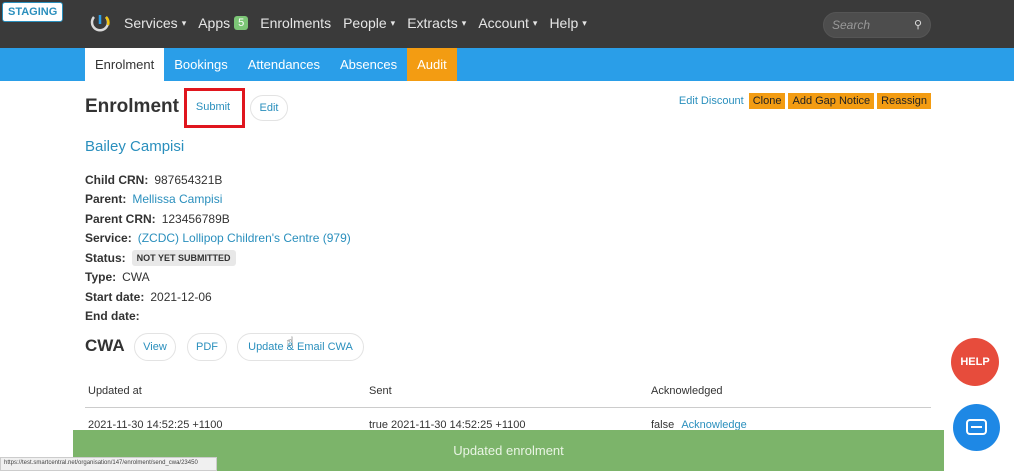 The height and width of the screenshot is (471, 1014). Describe the element at coordinates (100, 24) in the screenshot. I see `app-logo-icon` at that location.